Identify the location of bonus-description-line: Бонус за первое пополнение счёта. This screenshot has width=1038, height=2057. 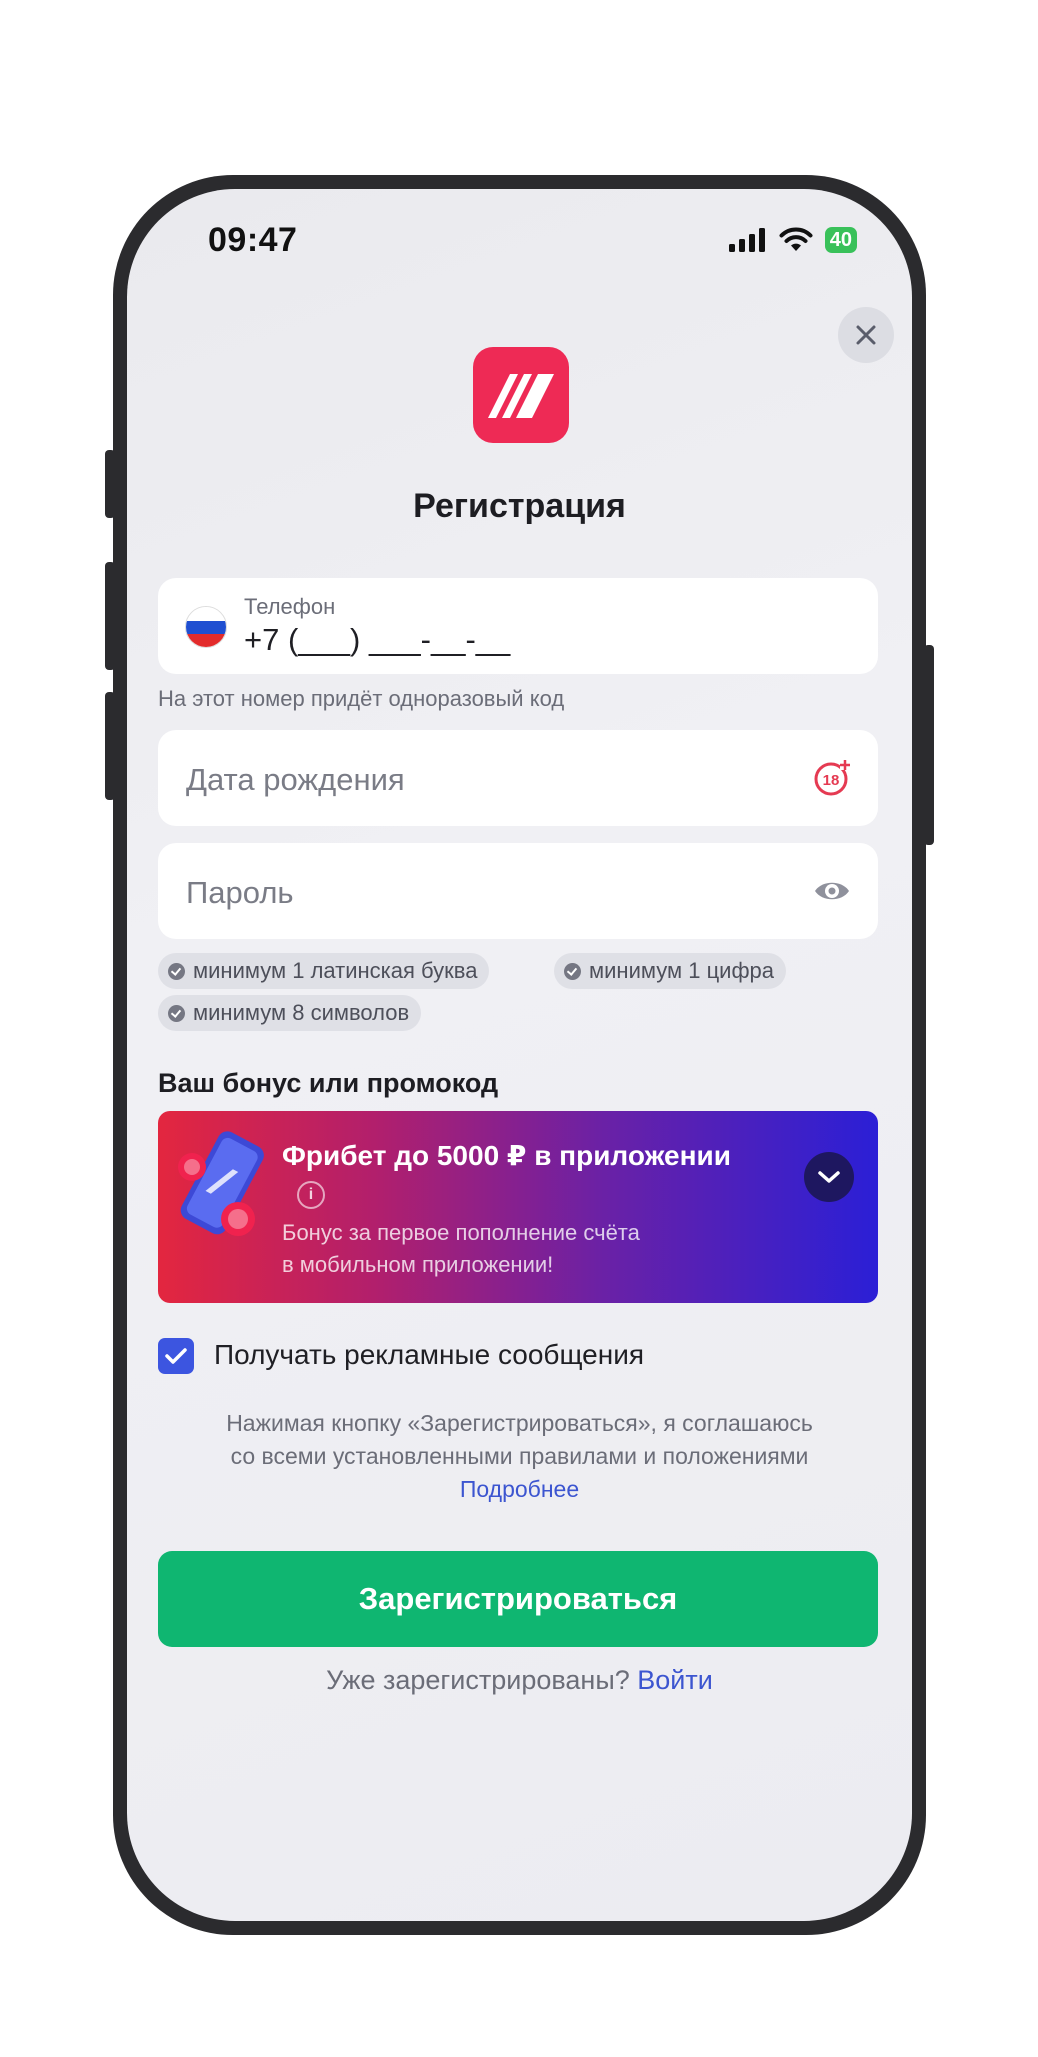
(461, 1232).